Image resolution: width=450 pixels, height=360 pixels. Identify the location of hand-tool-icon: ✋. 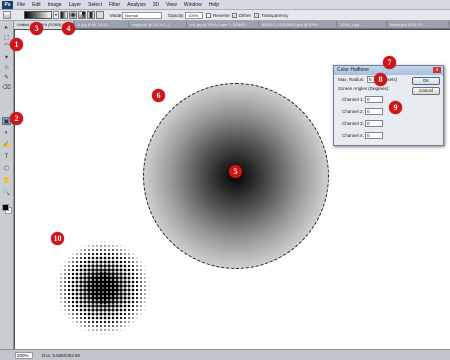
(6, 181).